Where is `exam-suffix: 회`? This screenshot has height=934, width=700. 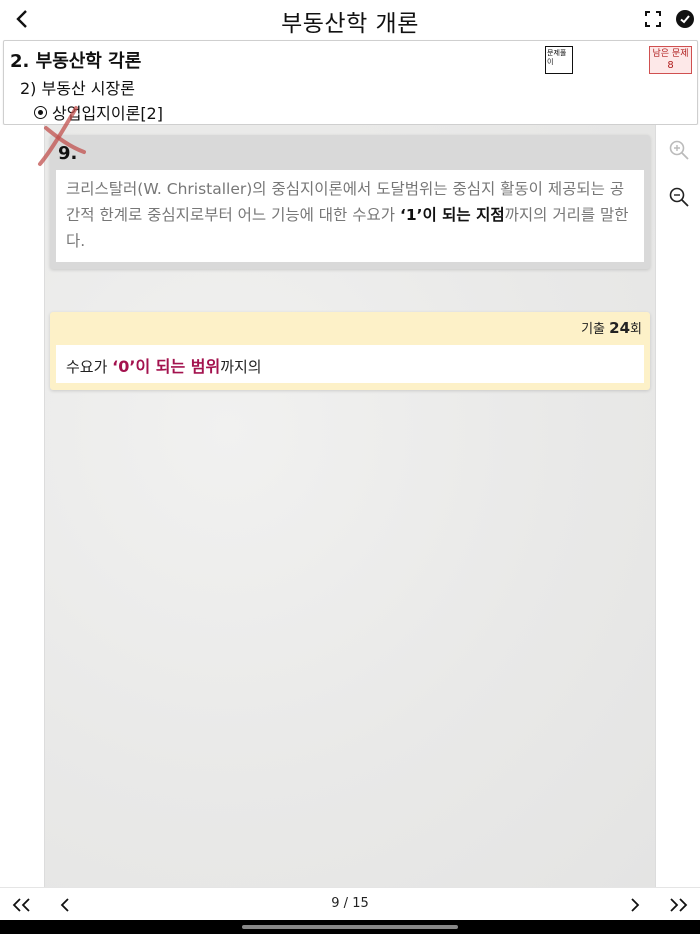 exam-suffix: 회 is located at coordinates (636, 329).